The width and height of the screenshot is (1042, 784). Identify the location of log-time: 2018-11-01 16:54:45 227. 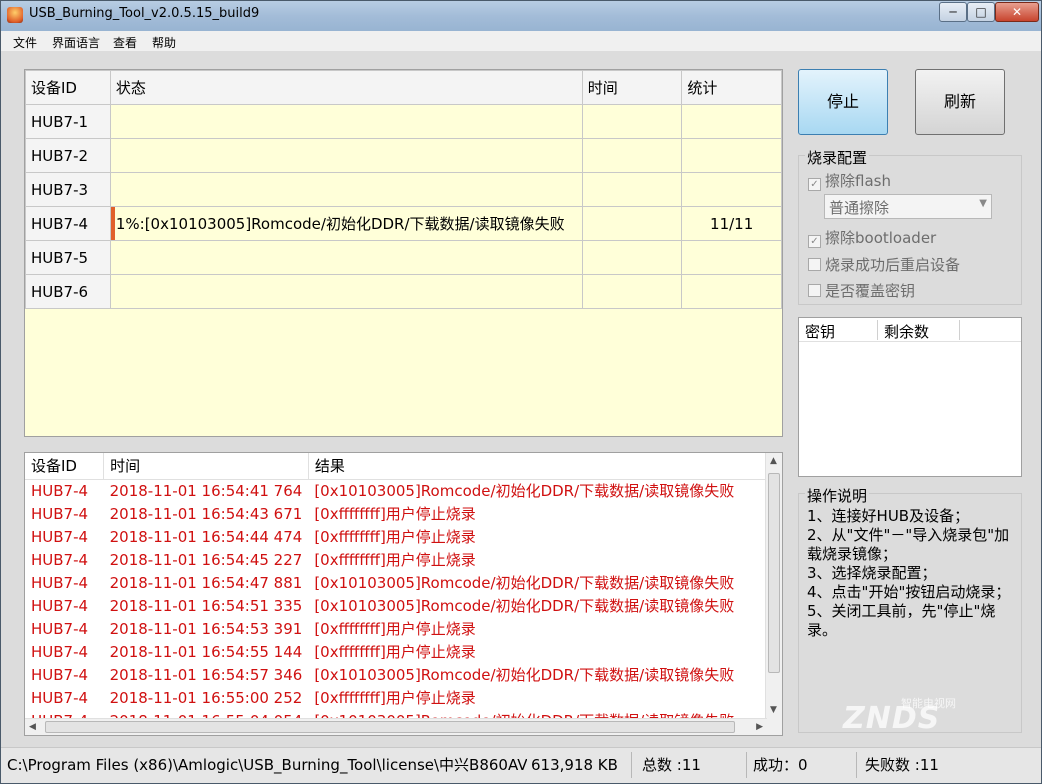
(206, 559).